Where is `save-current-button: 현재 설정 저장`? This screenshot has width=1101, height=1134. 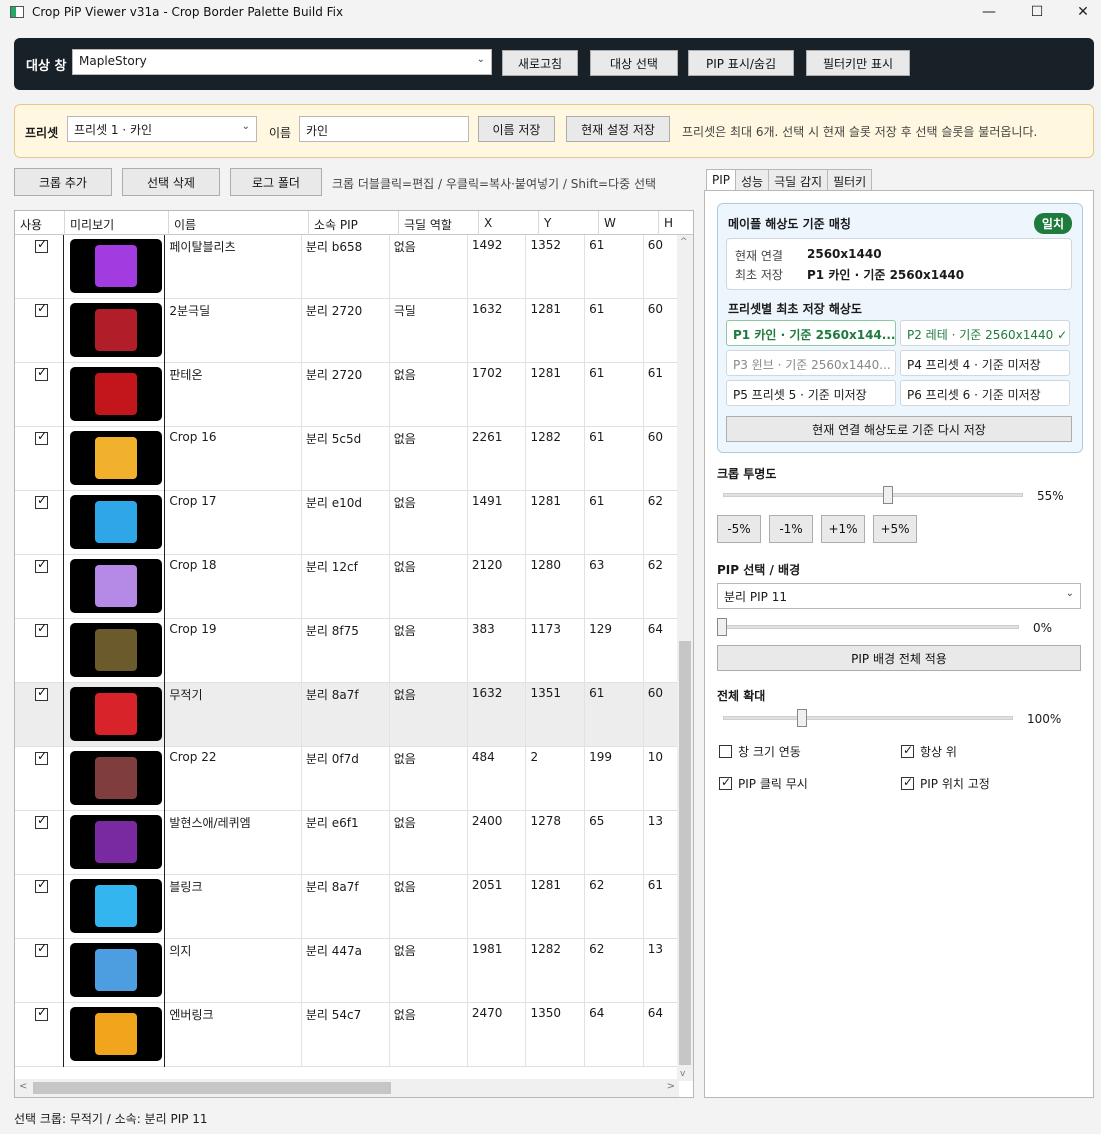 save-current-button: 현재 설정 저장 is located at coordinates (618, 129).